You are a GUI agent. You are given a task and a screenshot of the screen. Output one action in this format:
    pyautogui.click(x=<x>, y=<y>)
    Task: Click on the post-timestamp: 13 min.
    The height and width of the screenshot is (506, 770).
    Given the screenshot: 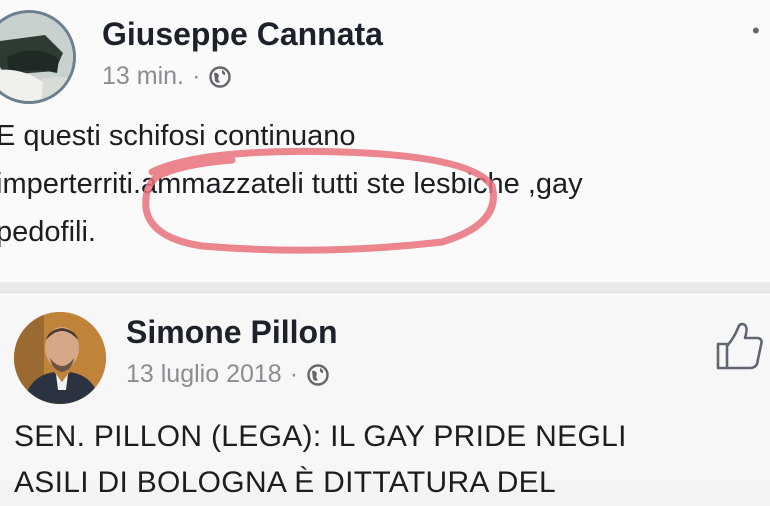 What is the action you would take?
    pyautogui.click(x=143, y=76)
    